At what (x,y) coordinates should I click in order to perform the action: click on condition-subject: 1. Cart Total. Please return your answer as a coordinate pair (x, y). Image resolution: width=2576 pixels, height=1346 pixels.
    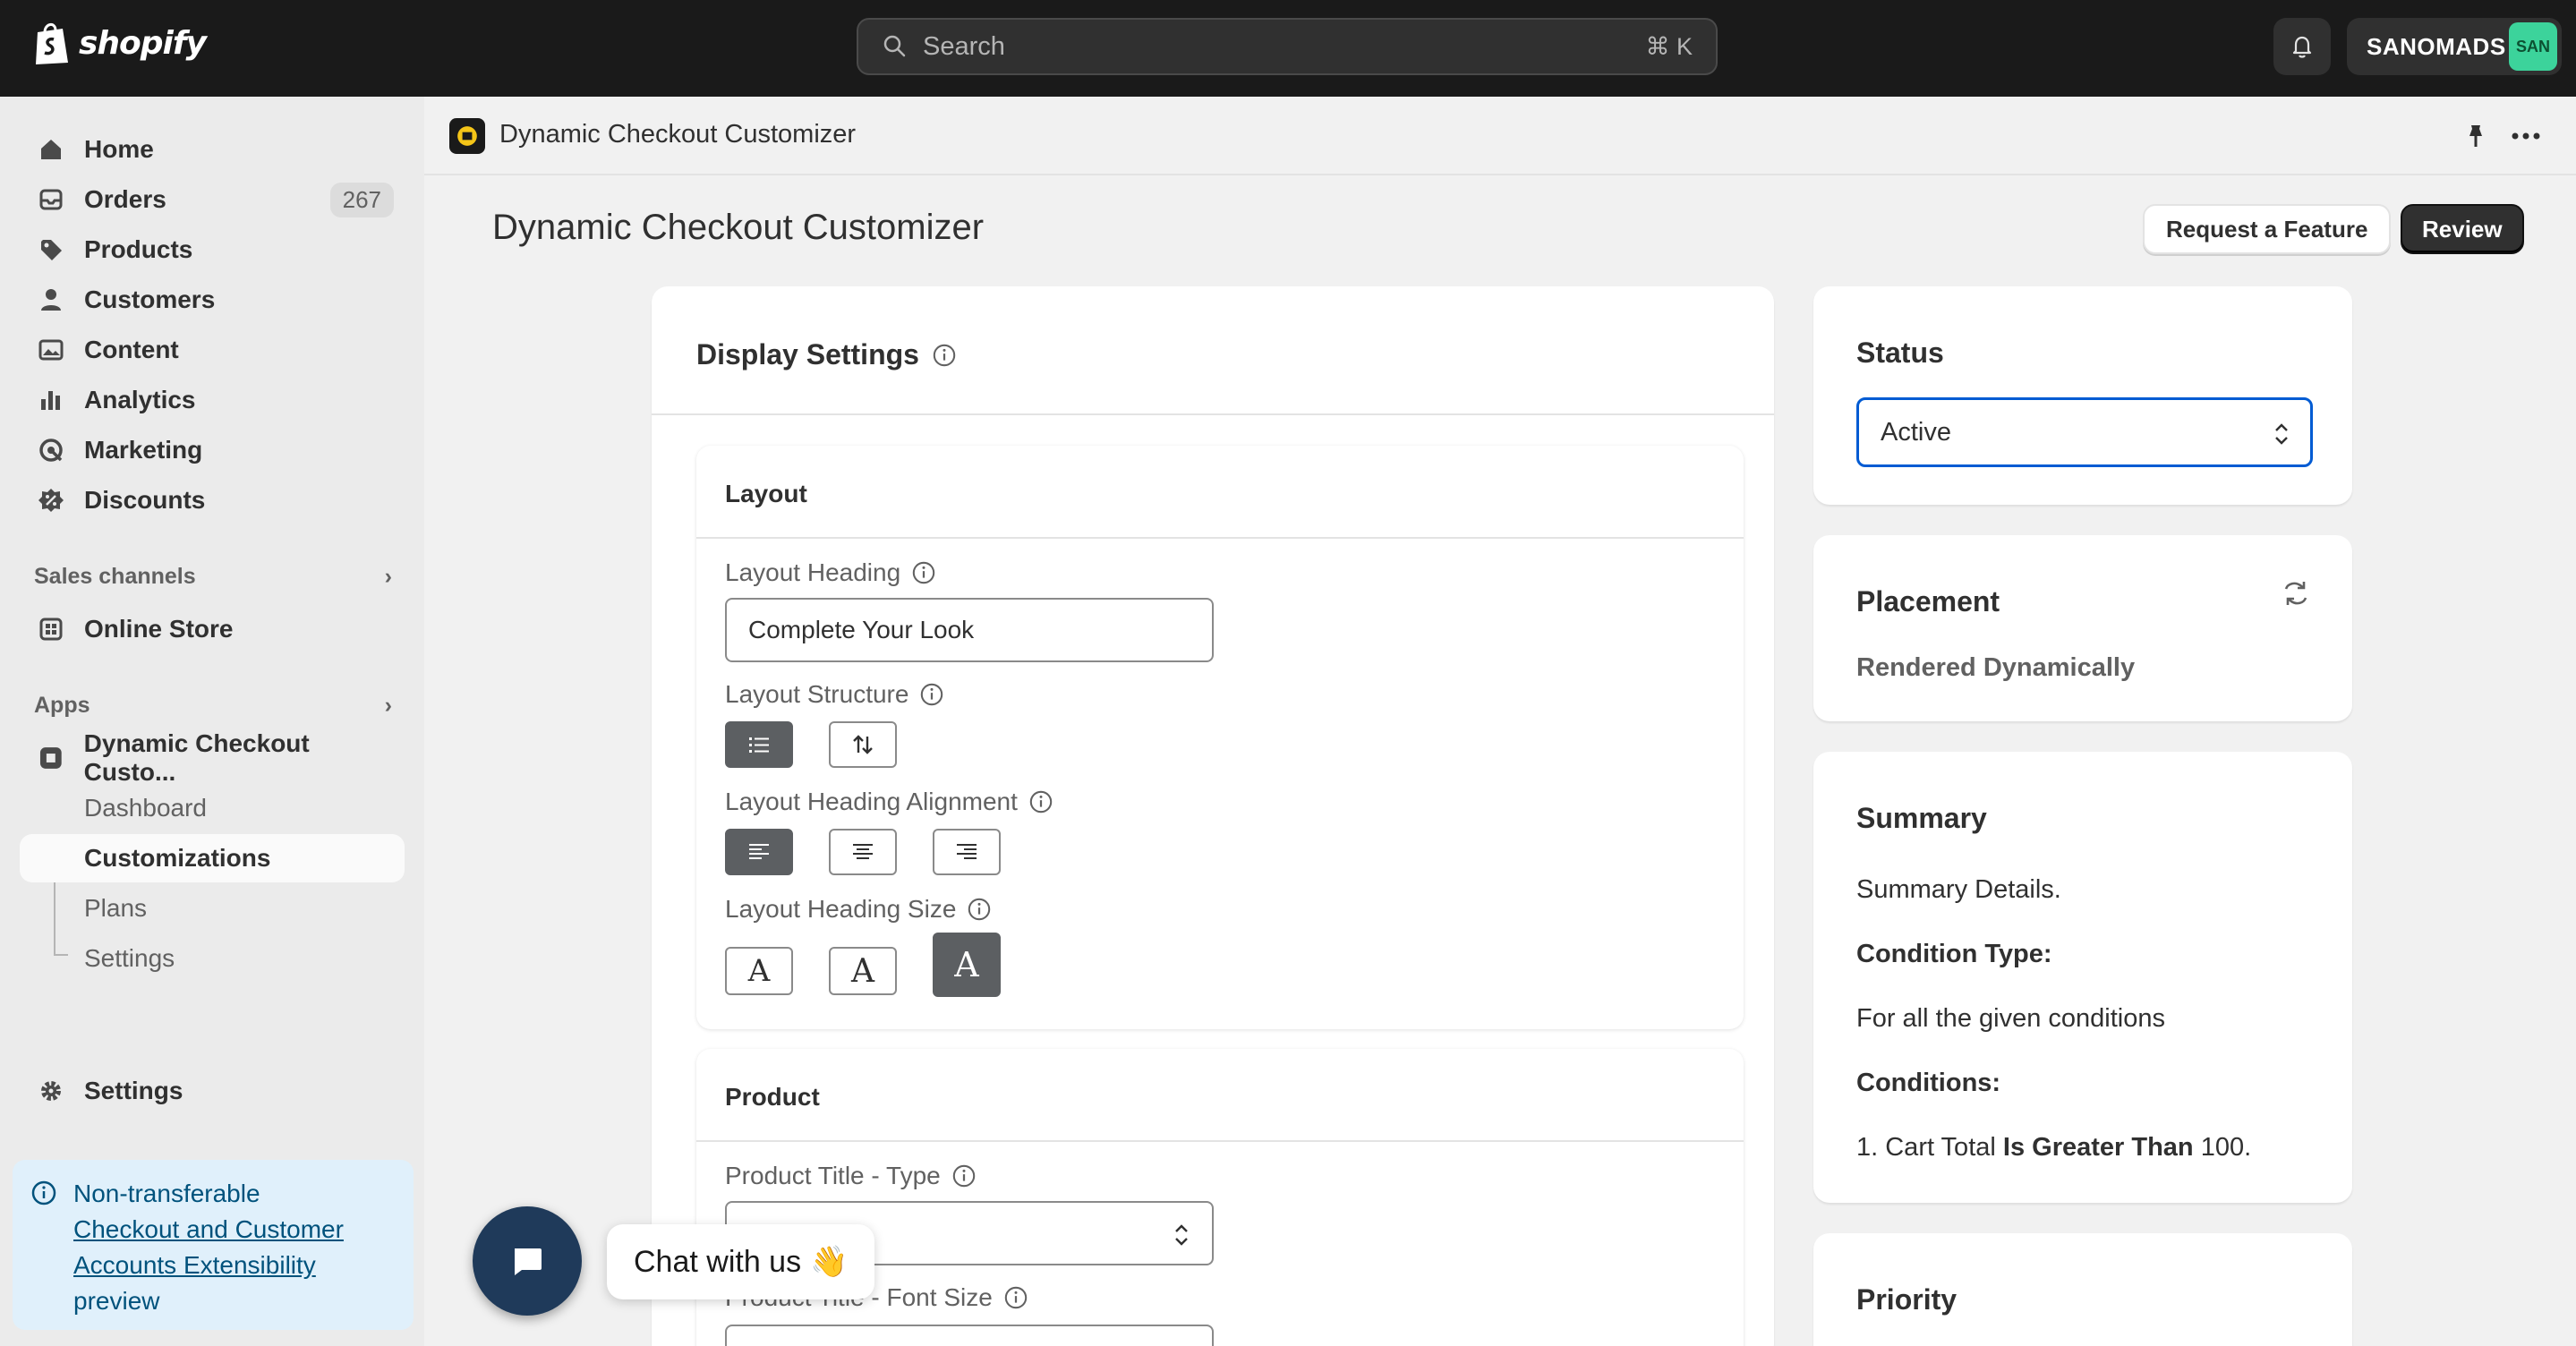
    Looking at the image, I should click on (1929, 1147).